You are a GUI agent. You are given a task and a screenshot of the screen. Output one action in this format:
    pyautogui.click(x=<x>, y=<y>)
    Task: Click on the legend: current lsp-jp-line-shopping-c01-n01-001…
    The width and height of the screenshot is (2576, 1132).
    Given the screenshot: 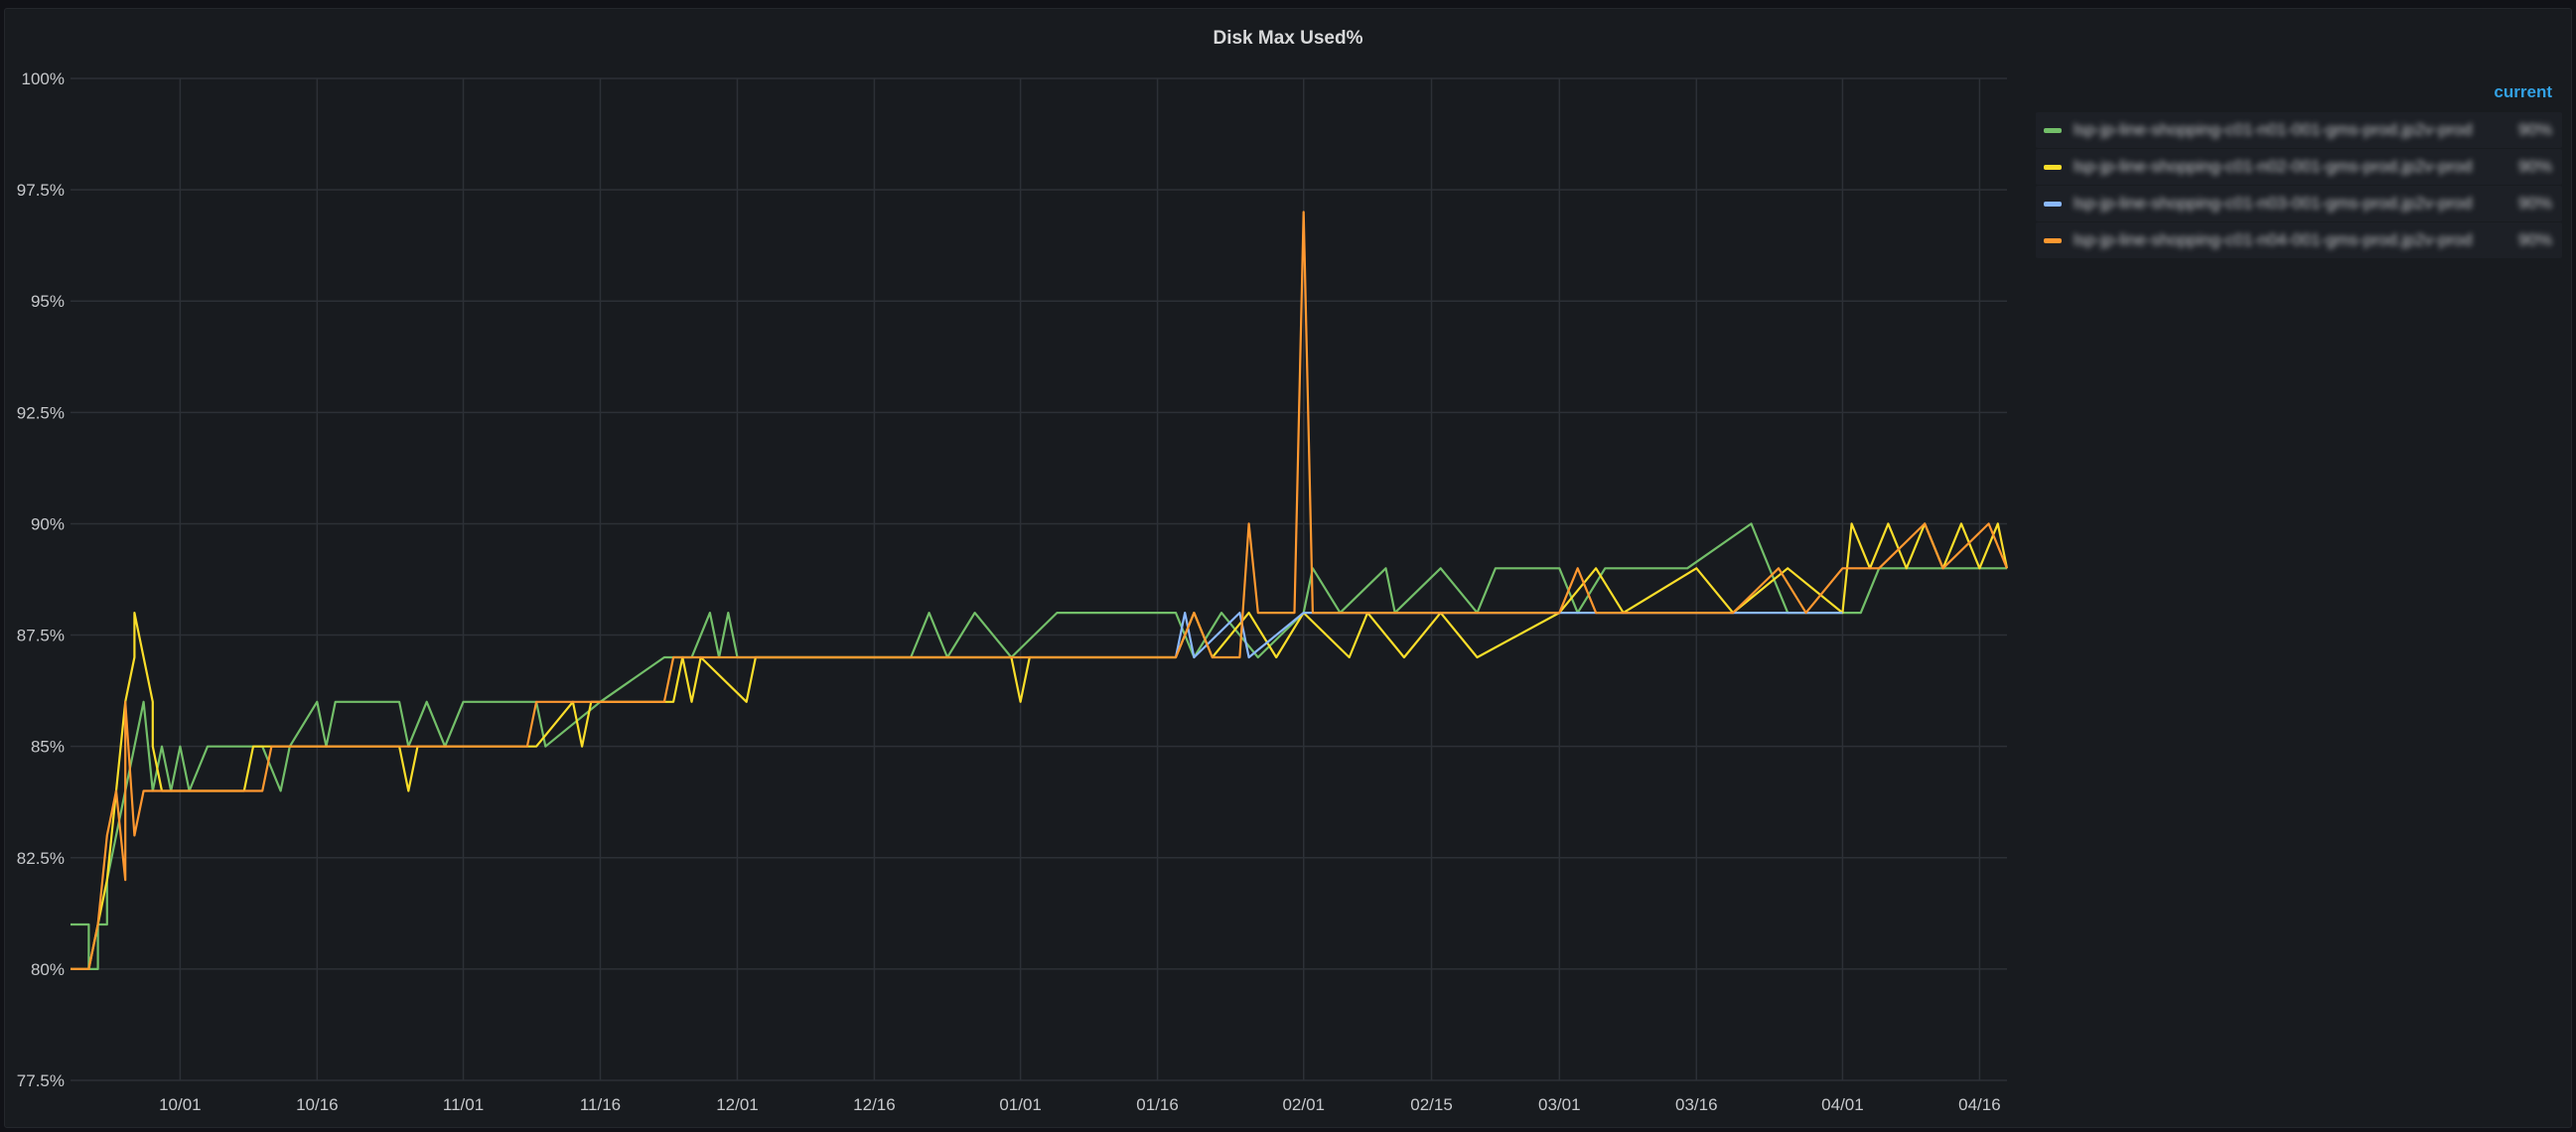 What is the action you would take?
    pyautogui.click(x=2299, y=165)
    